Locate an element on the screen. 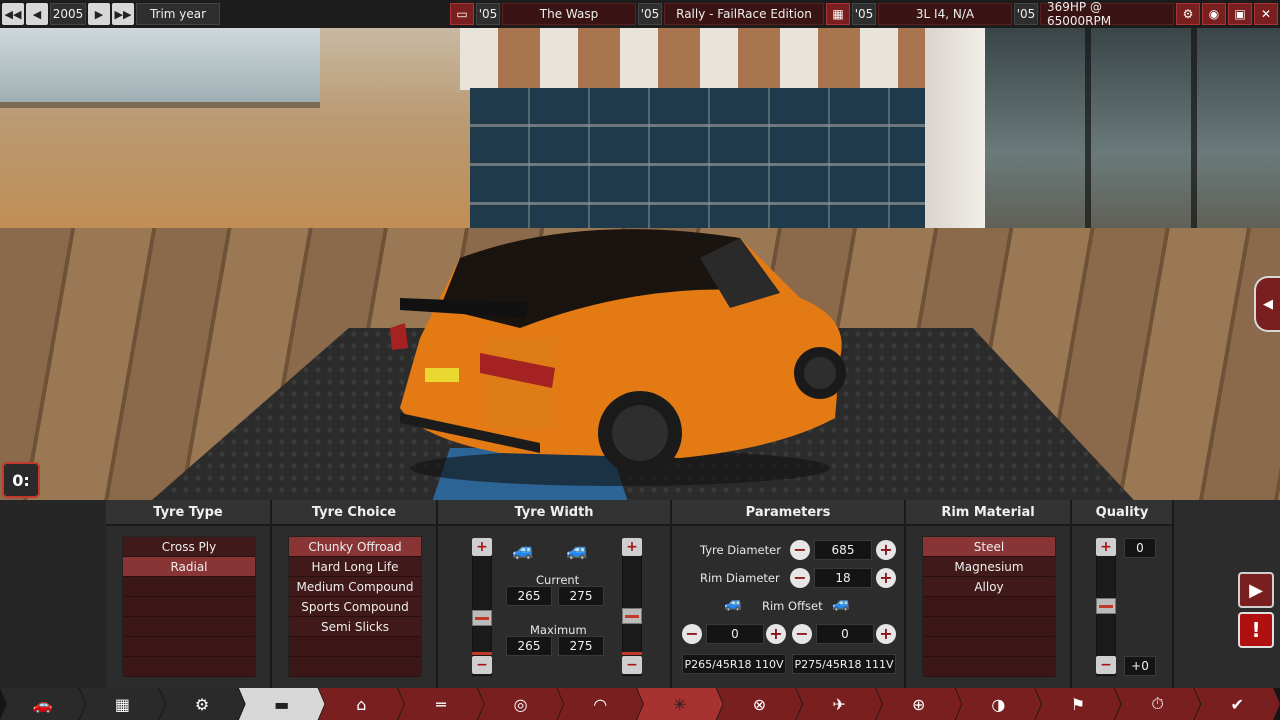  rim-material-option: Steel is located at coordinates (989, 547).